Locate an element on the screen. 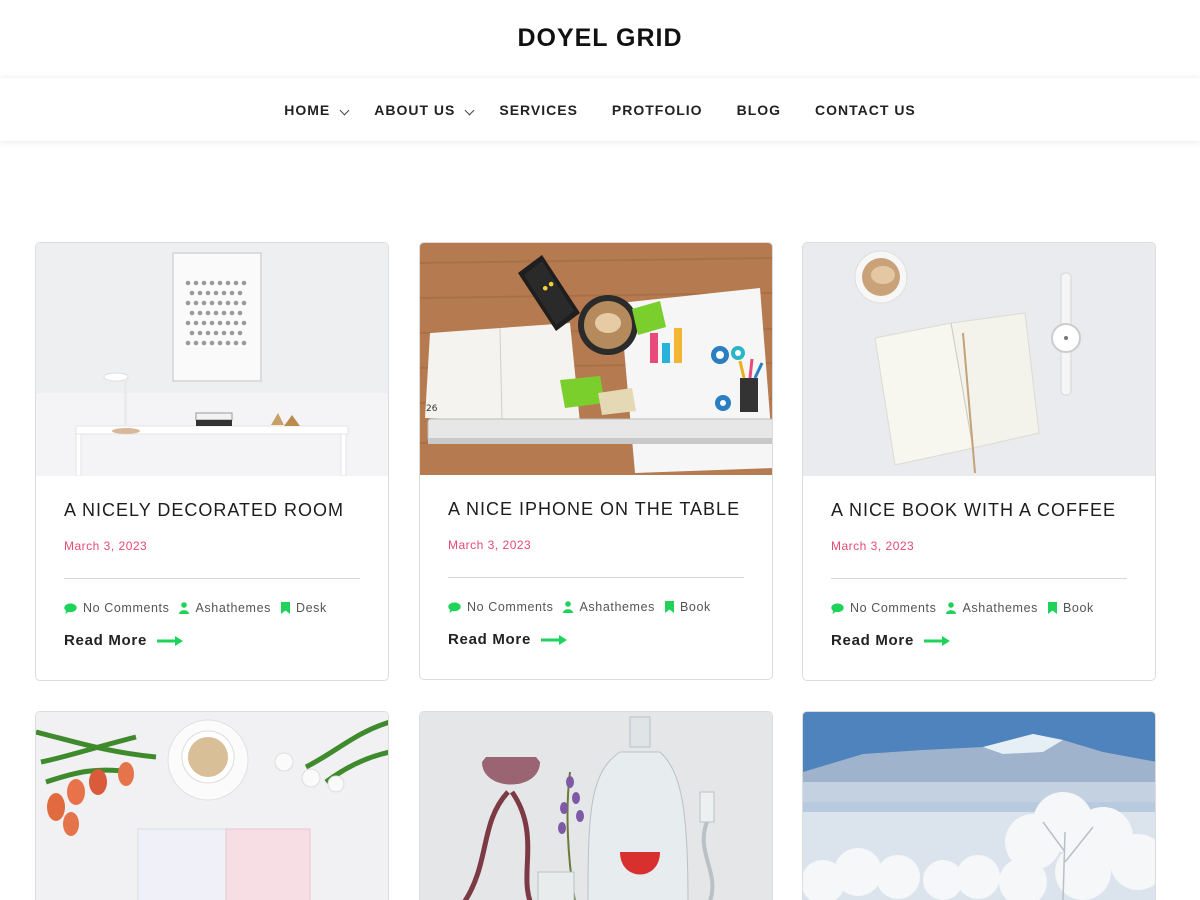  category-name: Desk is located at coordinates (311, 608).